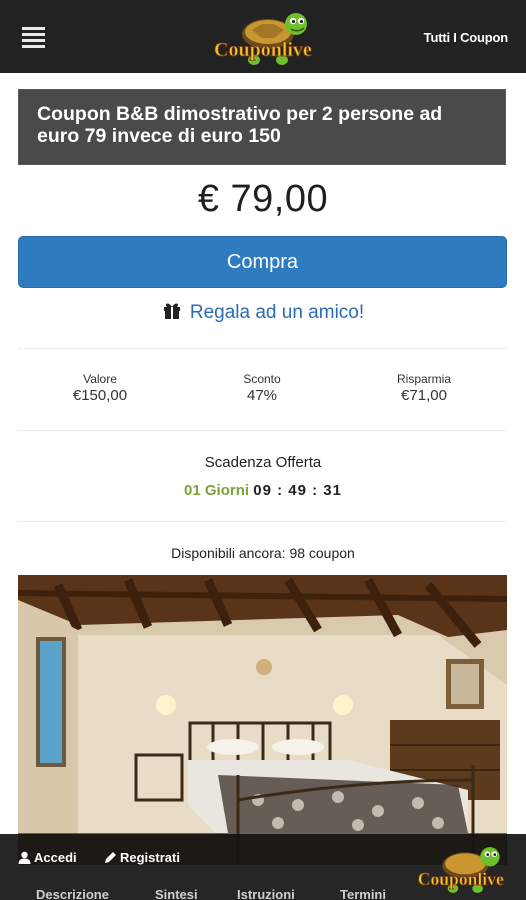  I want to click on top-navbar: Couponlive Tutti I Coupon, so click(263, 36).